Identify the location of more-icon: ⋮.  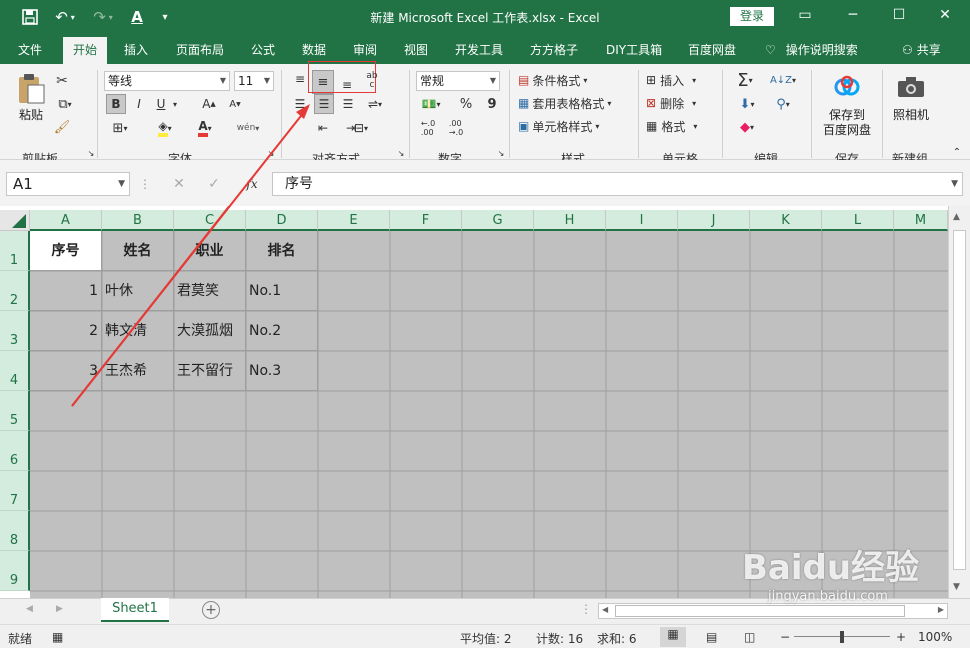
(145, 184).